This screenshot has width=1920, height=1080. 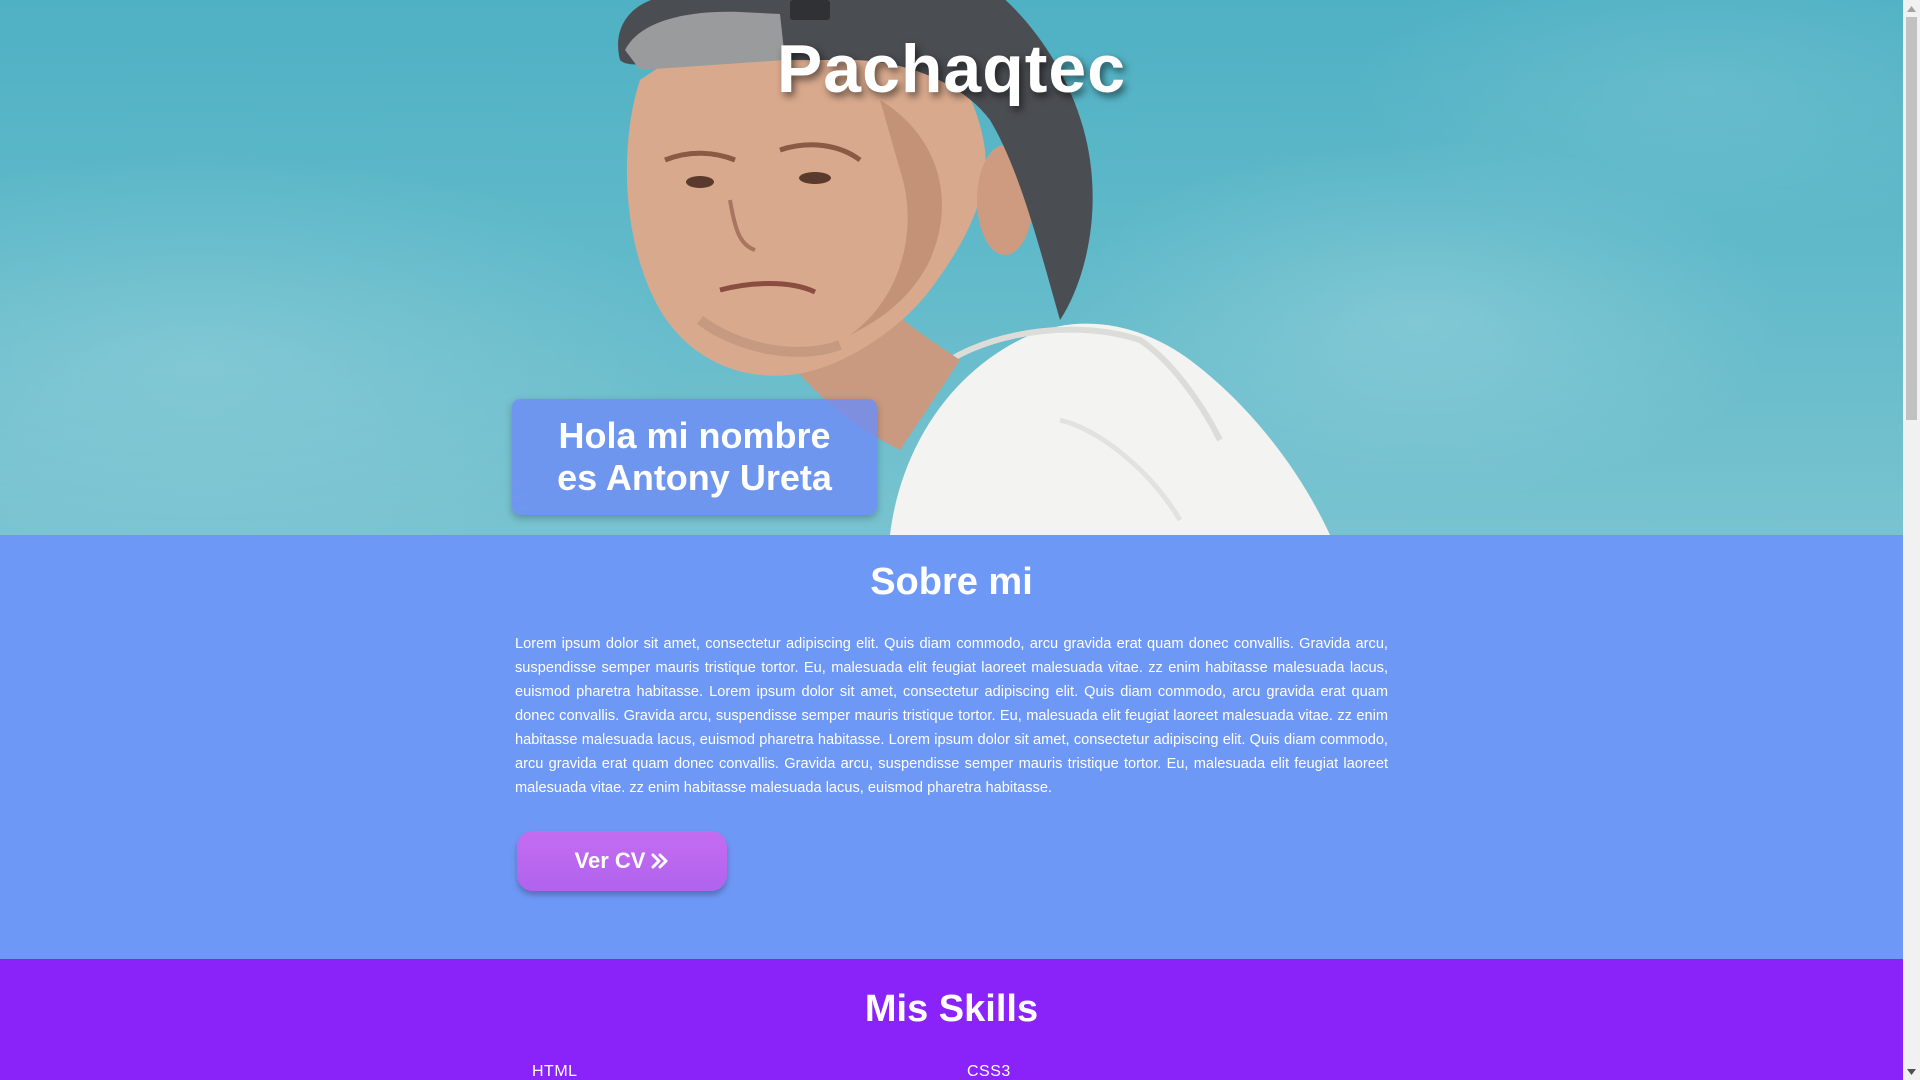 What do you see at coordinates (951, 69) in the screenshot?
I see `site-title: Pachaqtec` at bounding box center [951, 69].